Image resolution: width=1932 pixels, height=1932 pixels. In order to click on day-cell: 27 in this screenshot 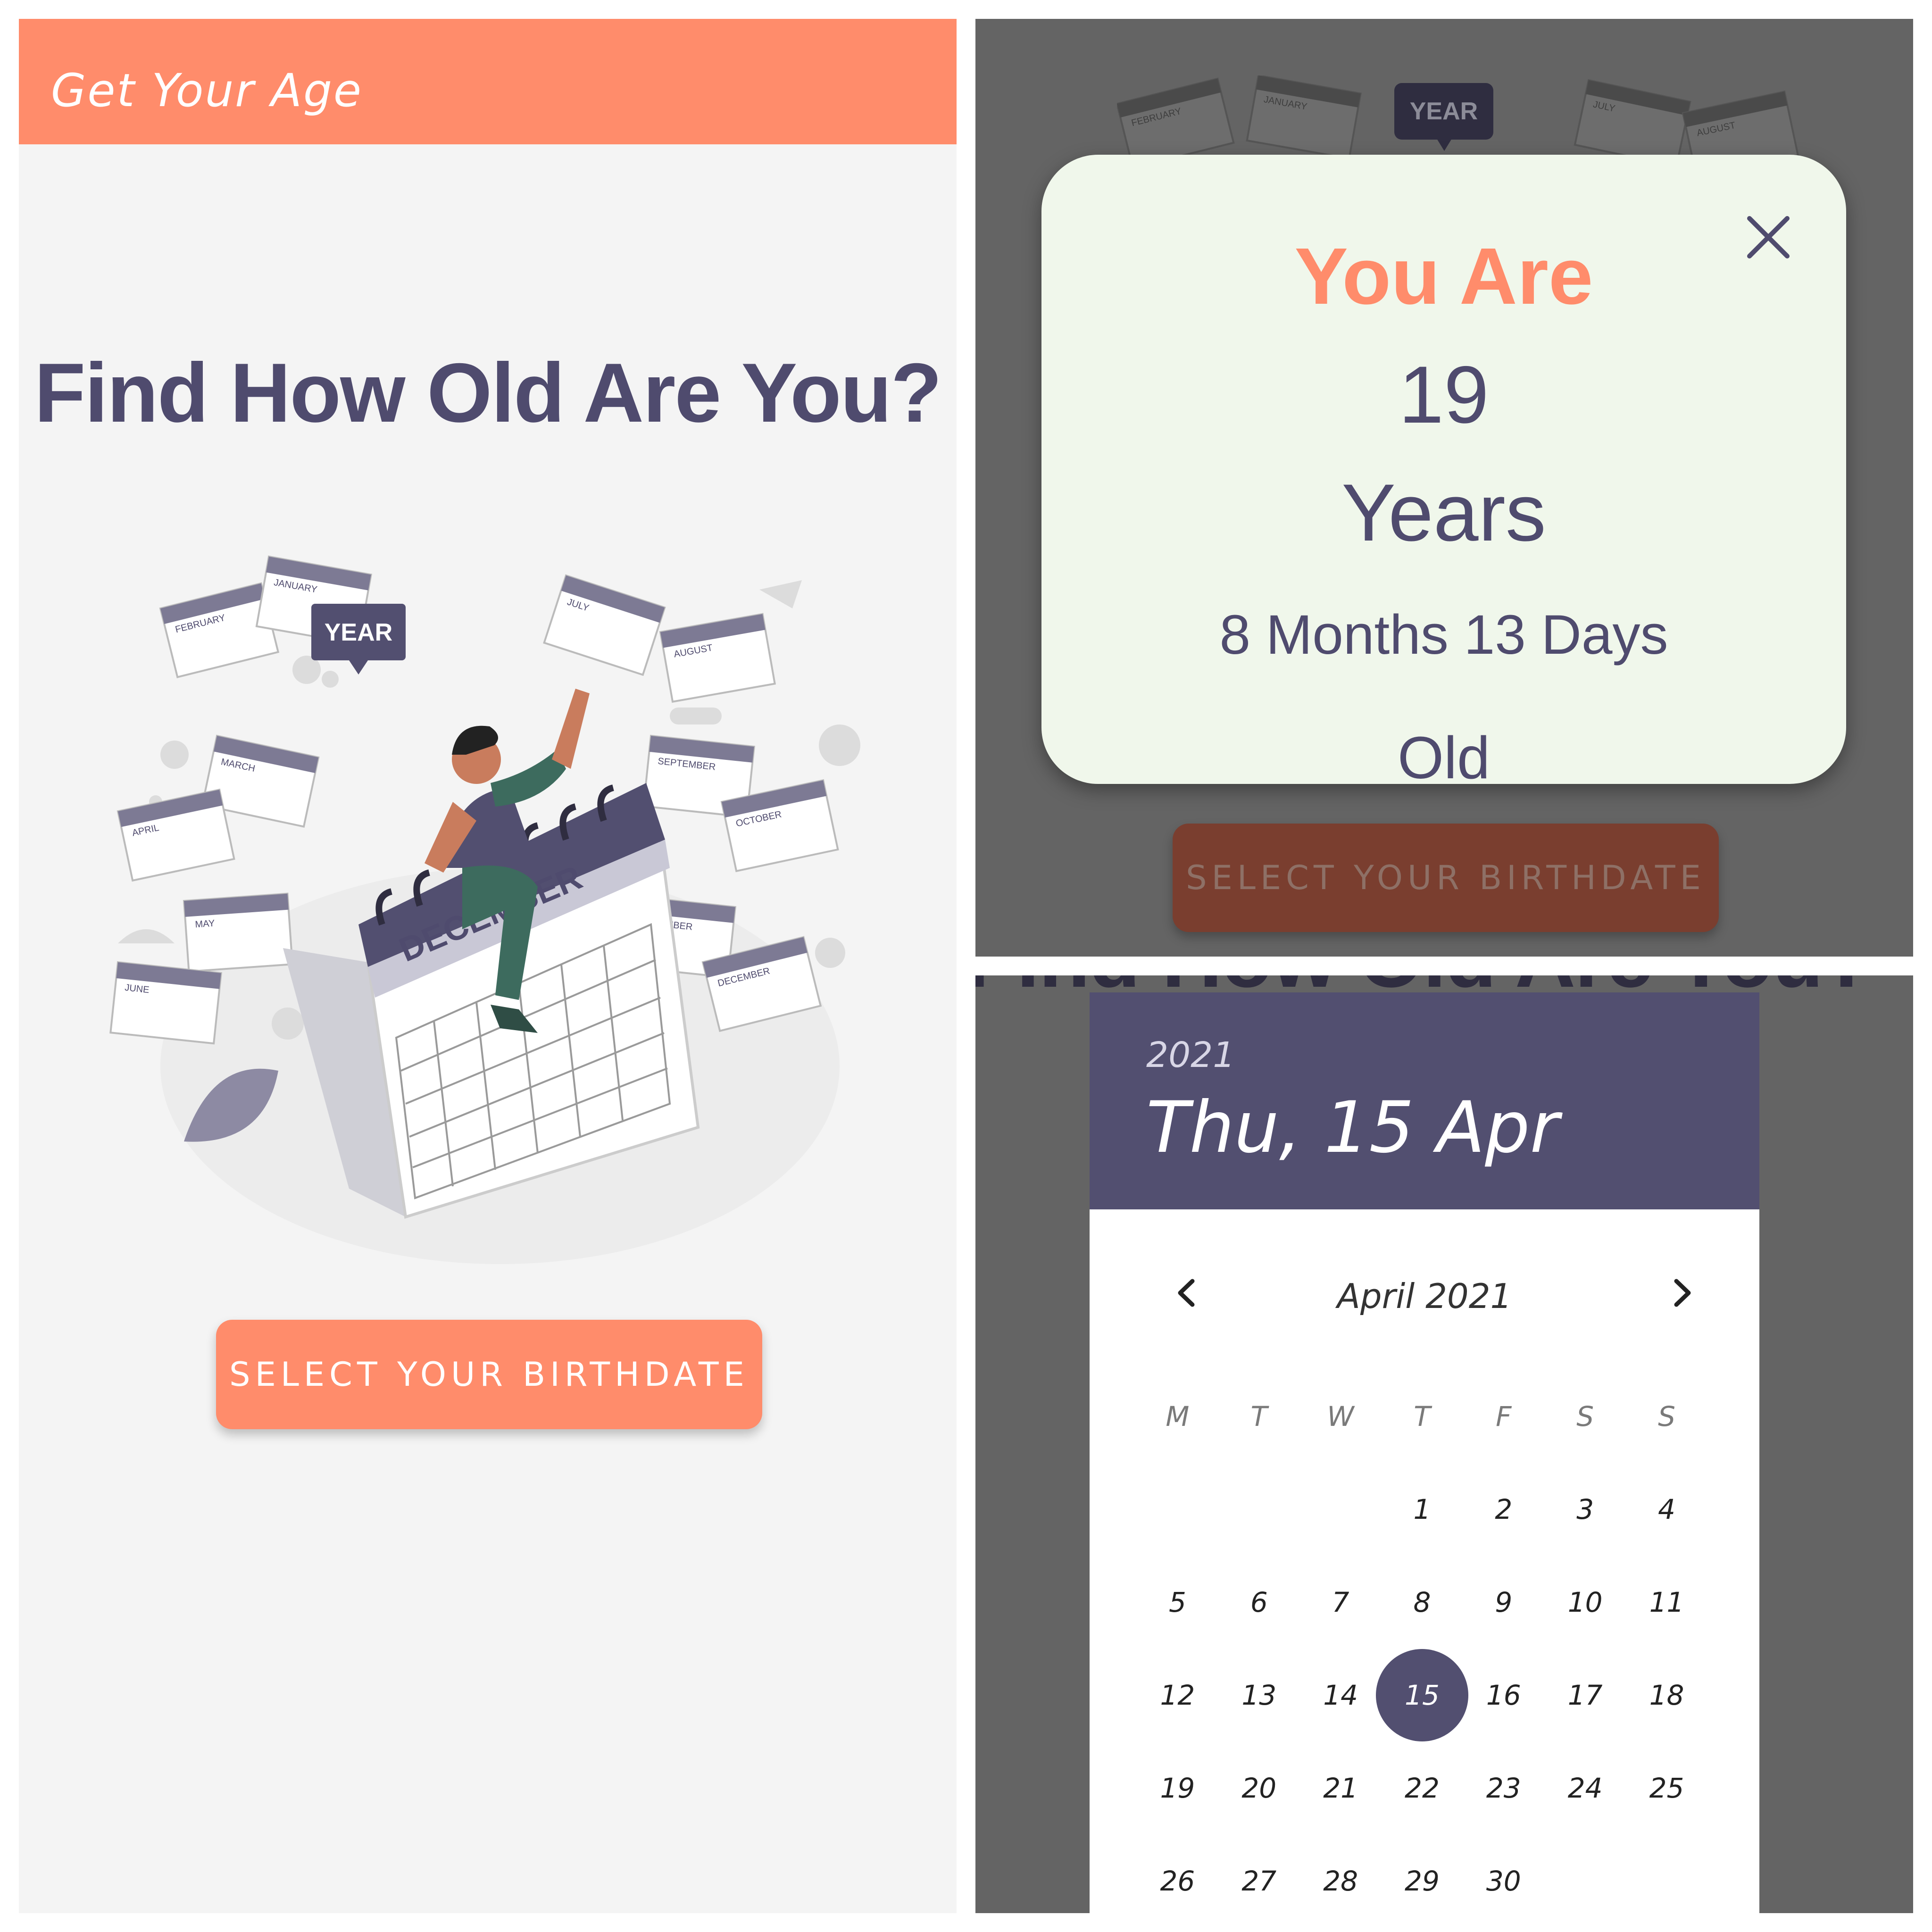, I will do `click(1259, 1873)`.